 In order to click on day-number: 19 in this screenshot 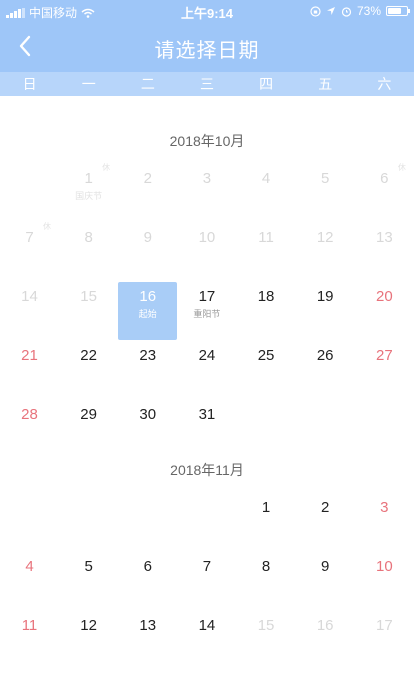, I will do `click(325, 296)`.